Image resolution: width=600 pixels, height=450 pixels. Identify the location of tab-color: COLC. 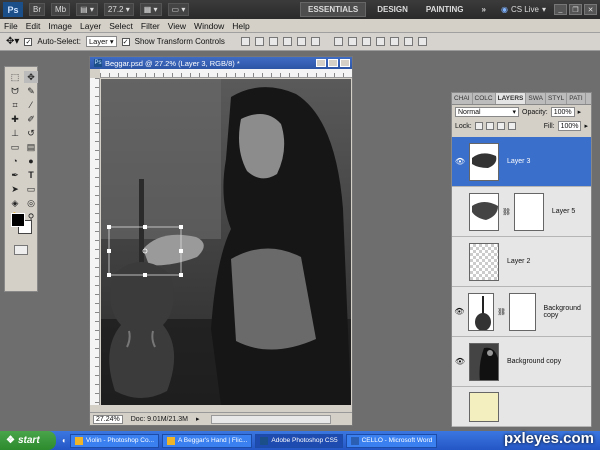
(484, 98).